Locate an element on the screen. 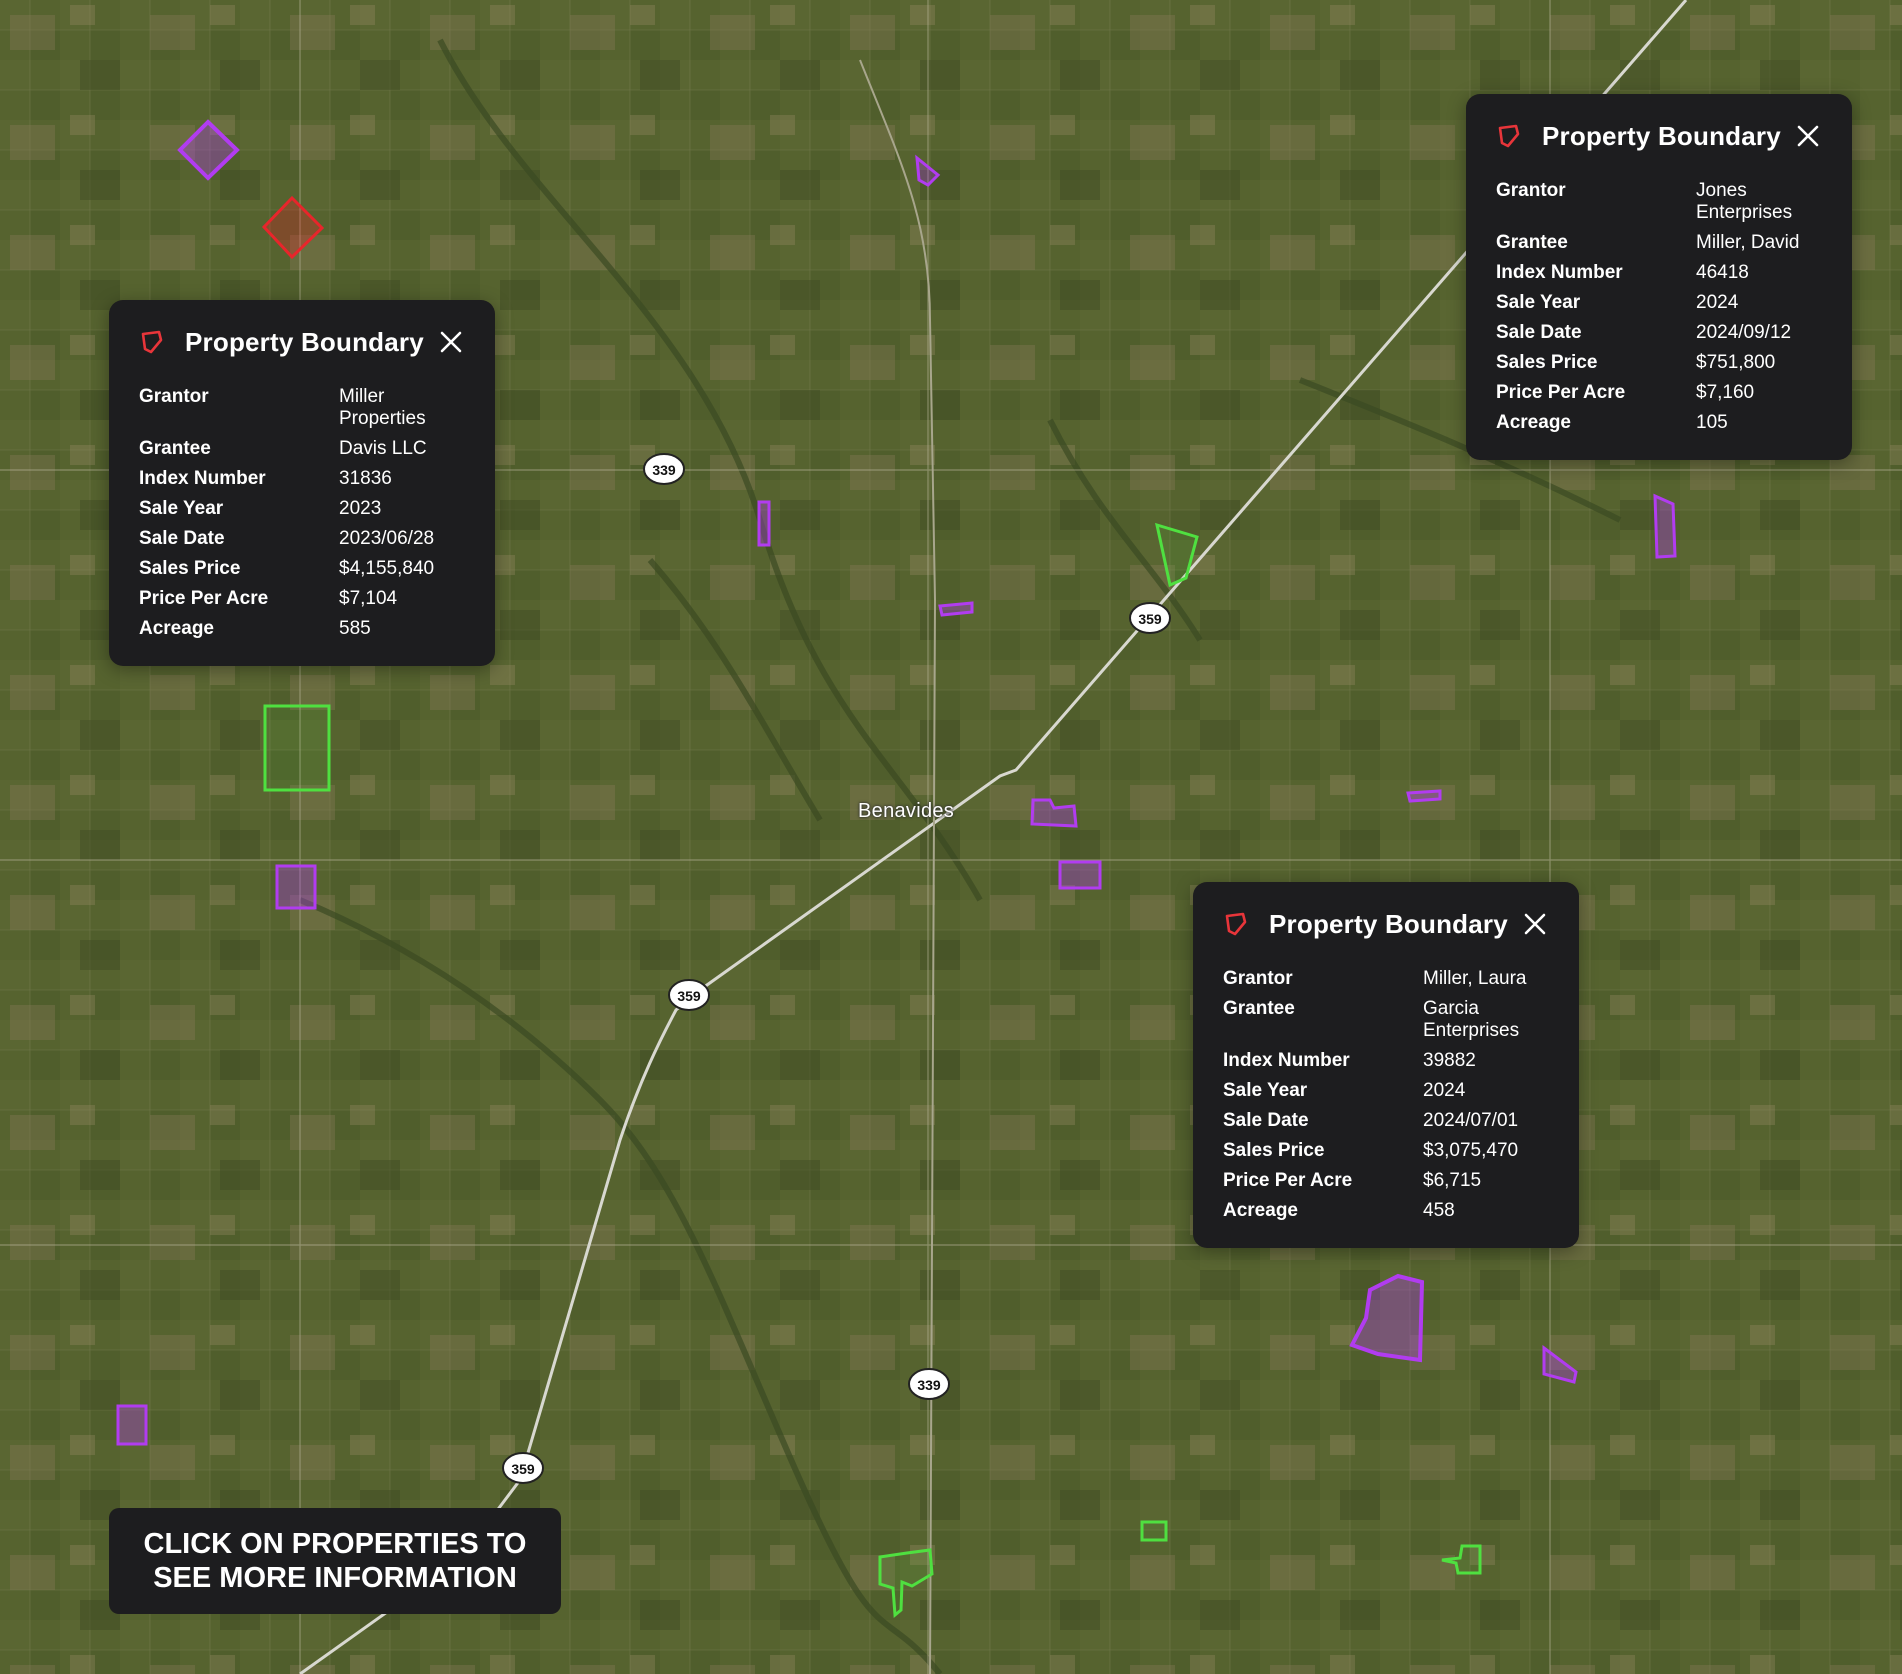 The width and height of the screenshot is (1902, 1674). detail-value: 39882 is located at coordinates (1449, 1060).